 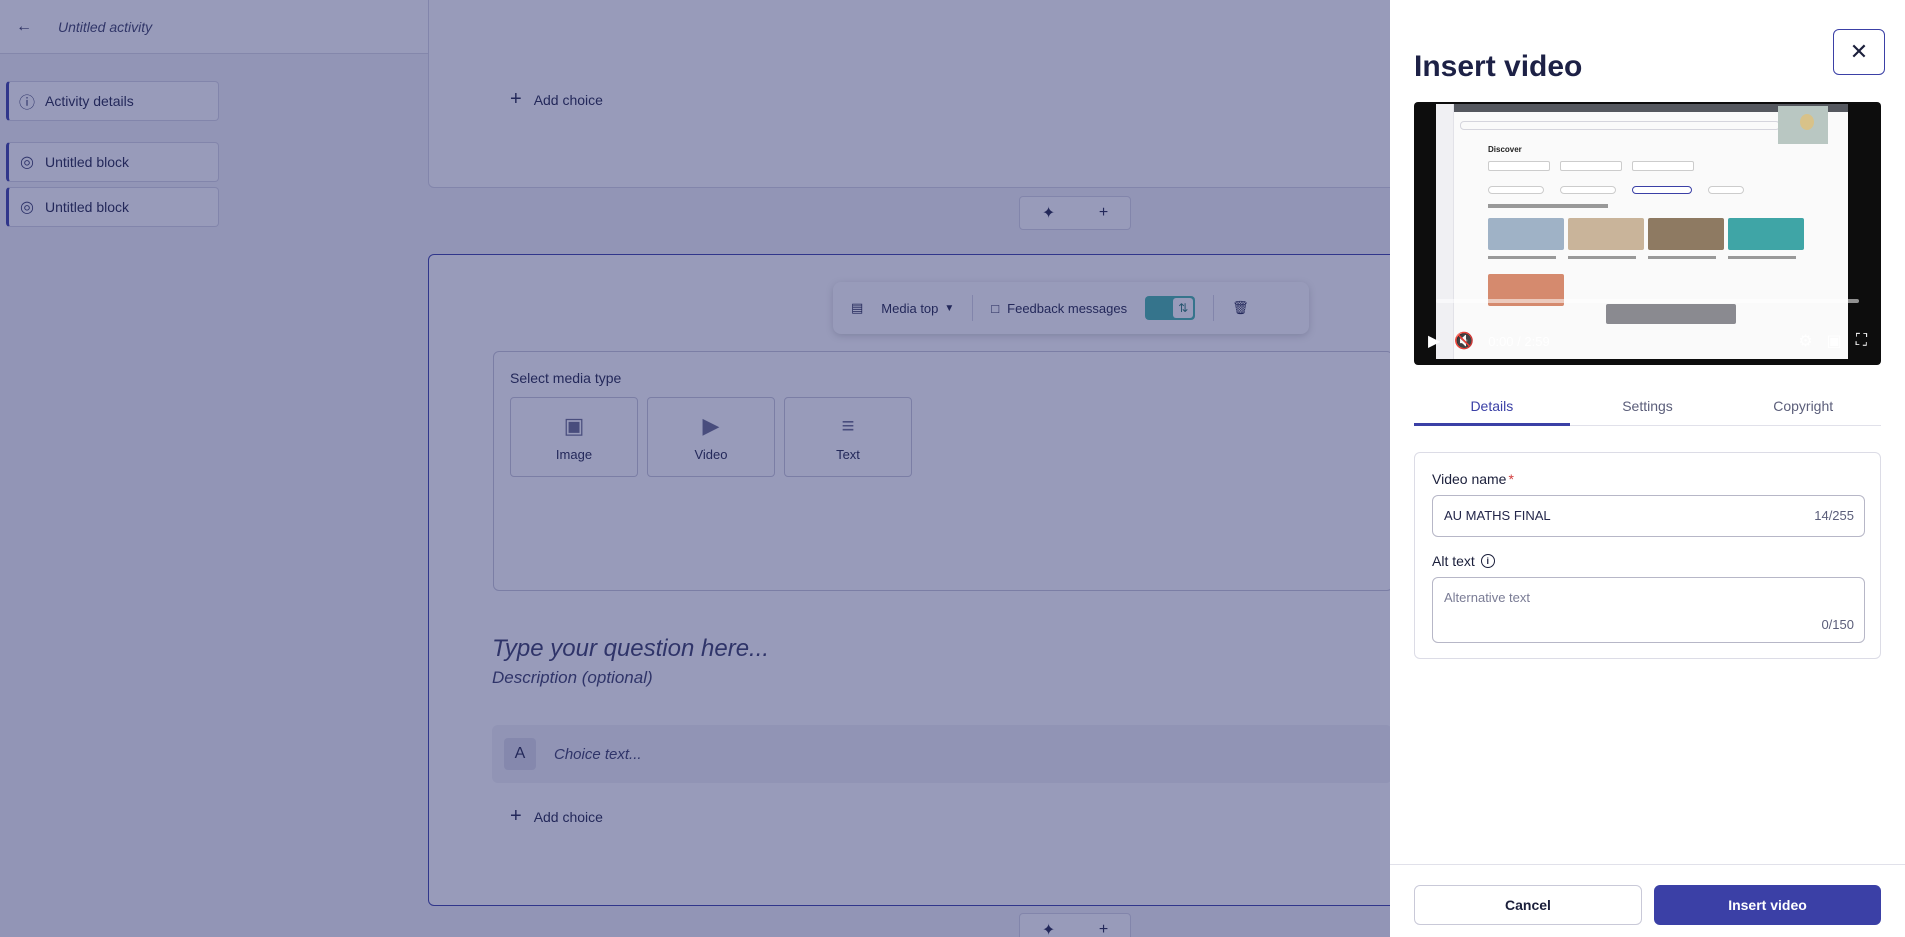 What do you see at coordinates (1648, 610) in the screenshot?
I see `alt-text-field: Alternative text 0/150` at bounding box center [1648, 610].